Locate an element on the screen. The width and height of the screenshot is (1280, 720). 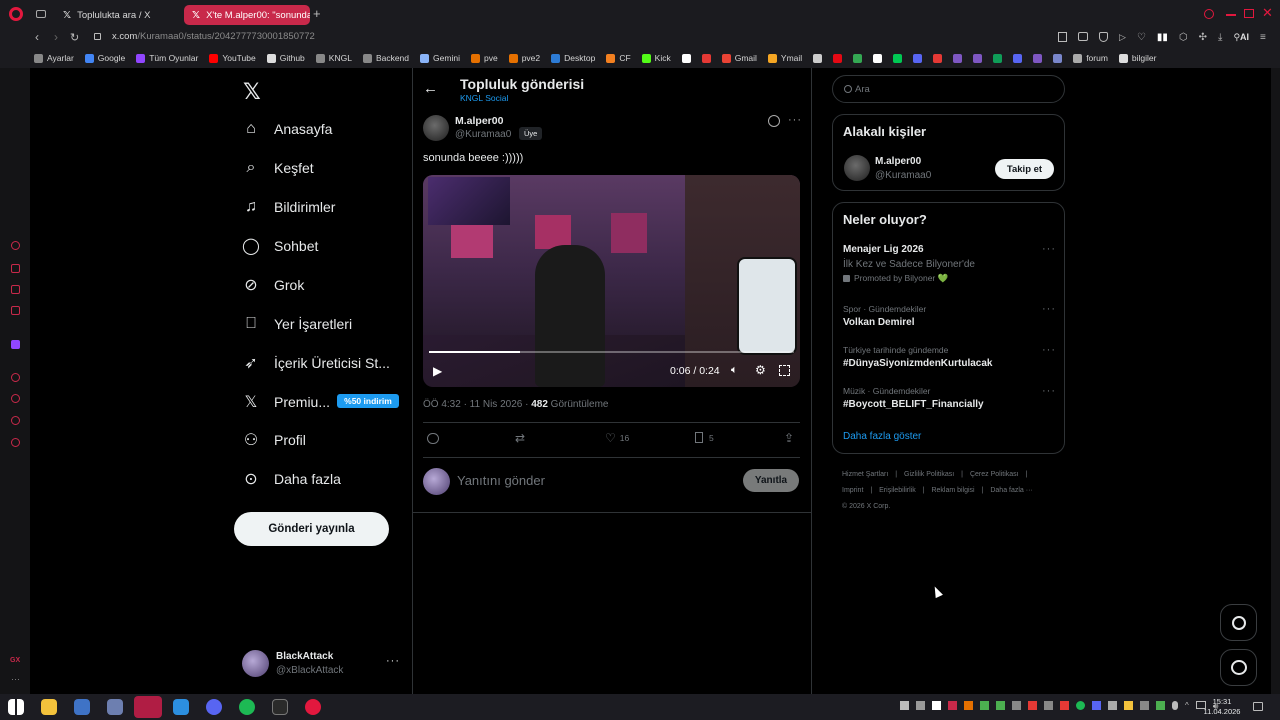
nav-item: ⊙ Daha fazla is located at coordinates (291, 479).